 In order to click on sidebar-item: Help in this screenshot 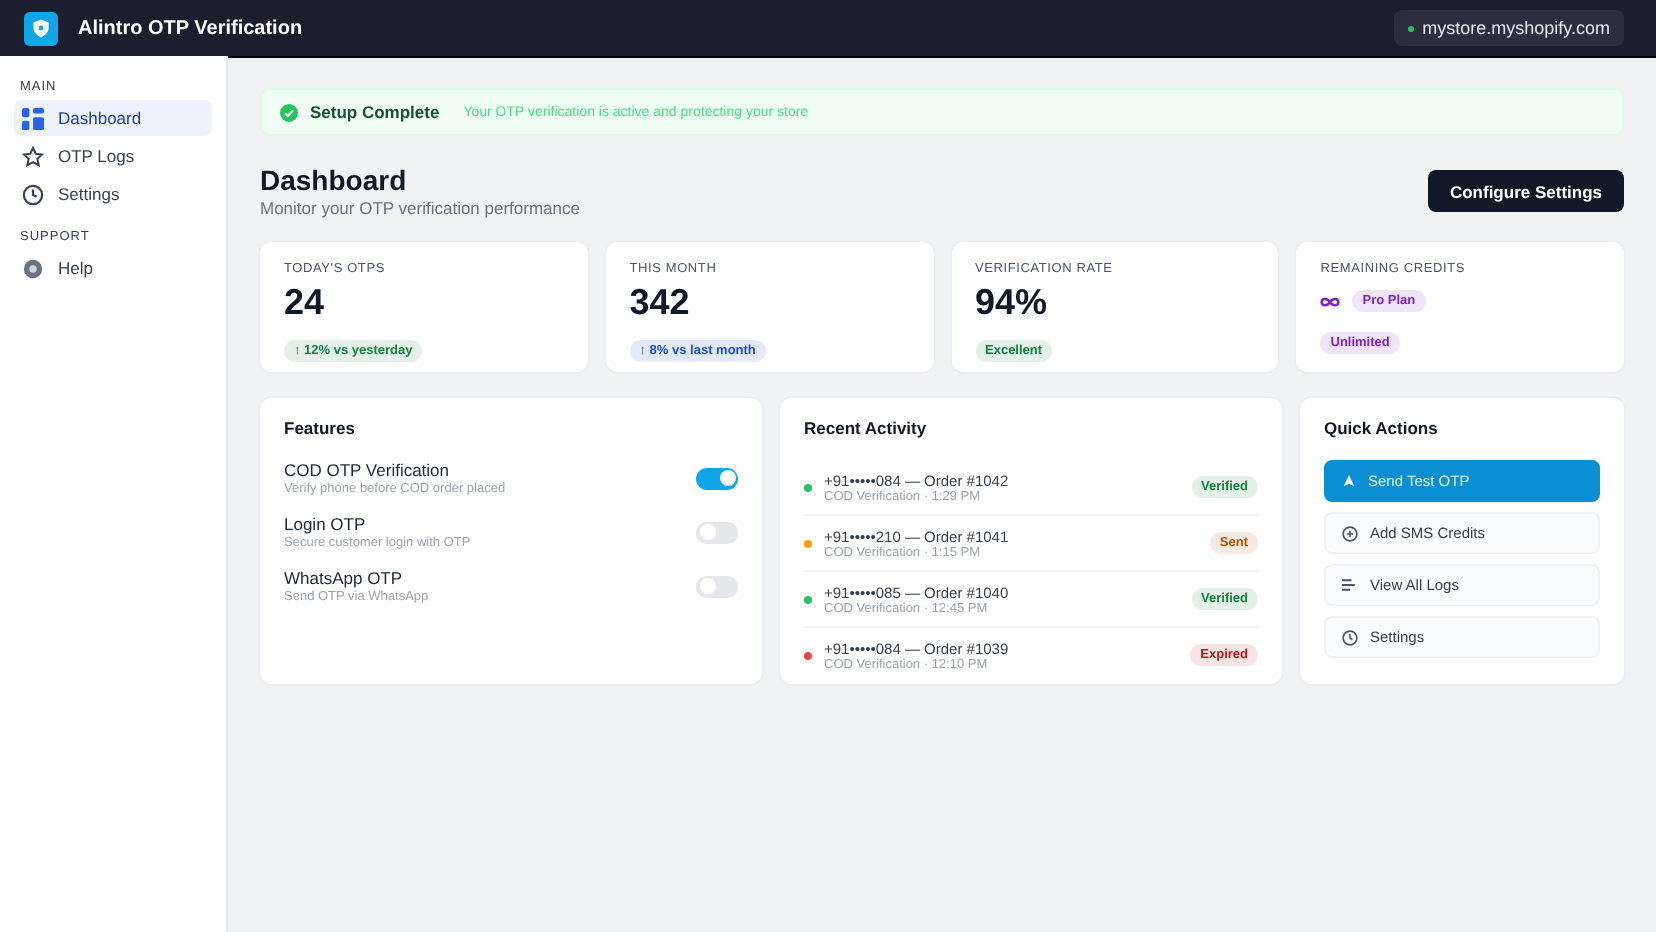, I will do `click(113, 268)`.